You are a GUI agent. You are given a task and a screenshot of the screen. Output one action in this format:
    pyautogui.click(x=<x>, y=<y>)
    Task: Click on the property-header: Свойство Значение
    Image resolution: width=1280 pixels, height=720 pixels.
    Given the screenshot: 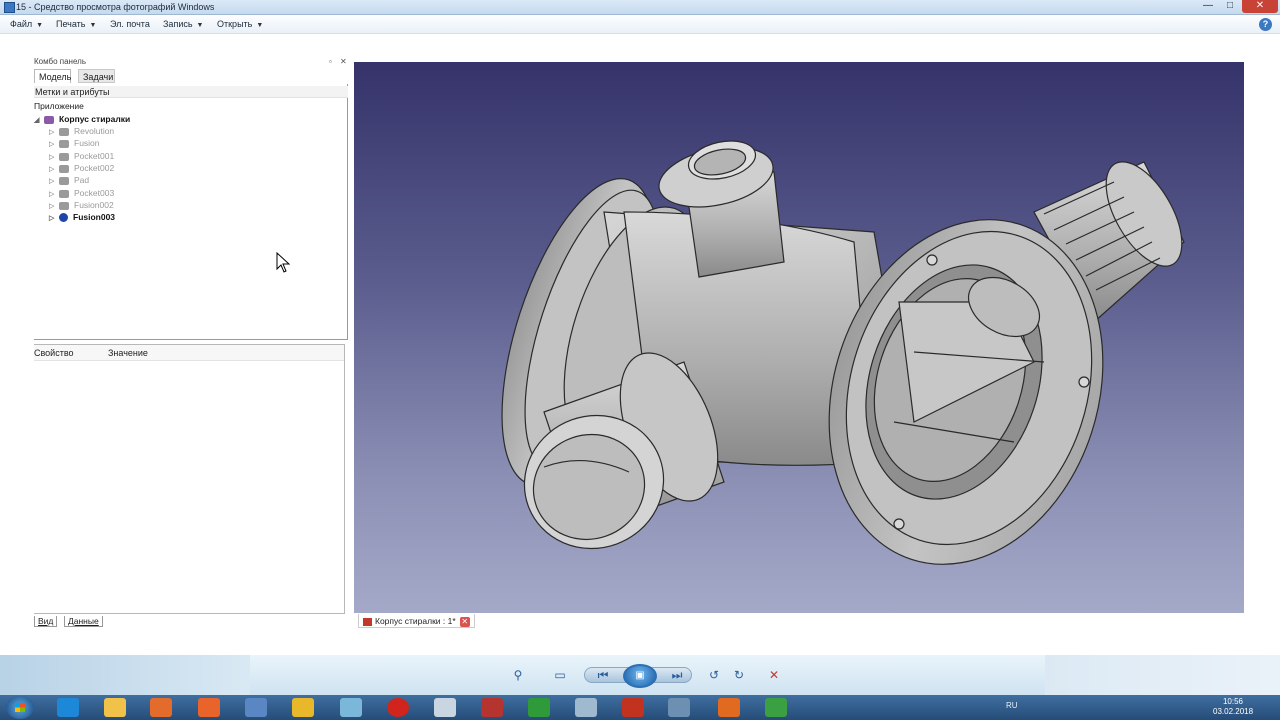 What is the action you would take?
    pyautogui.click(x=189, y=353)
    